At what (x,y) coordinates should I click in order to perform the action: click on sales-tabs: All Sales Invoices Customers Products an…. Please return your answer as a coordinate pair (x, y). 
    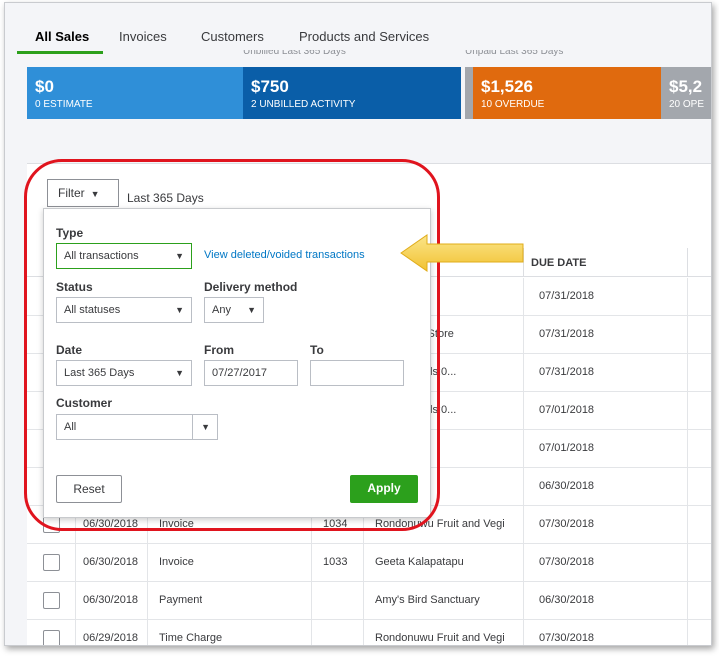
    Looking at the image, I should click on (358, 30).